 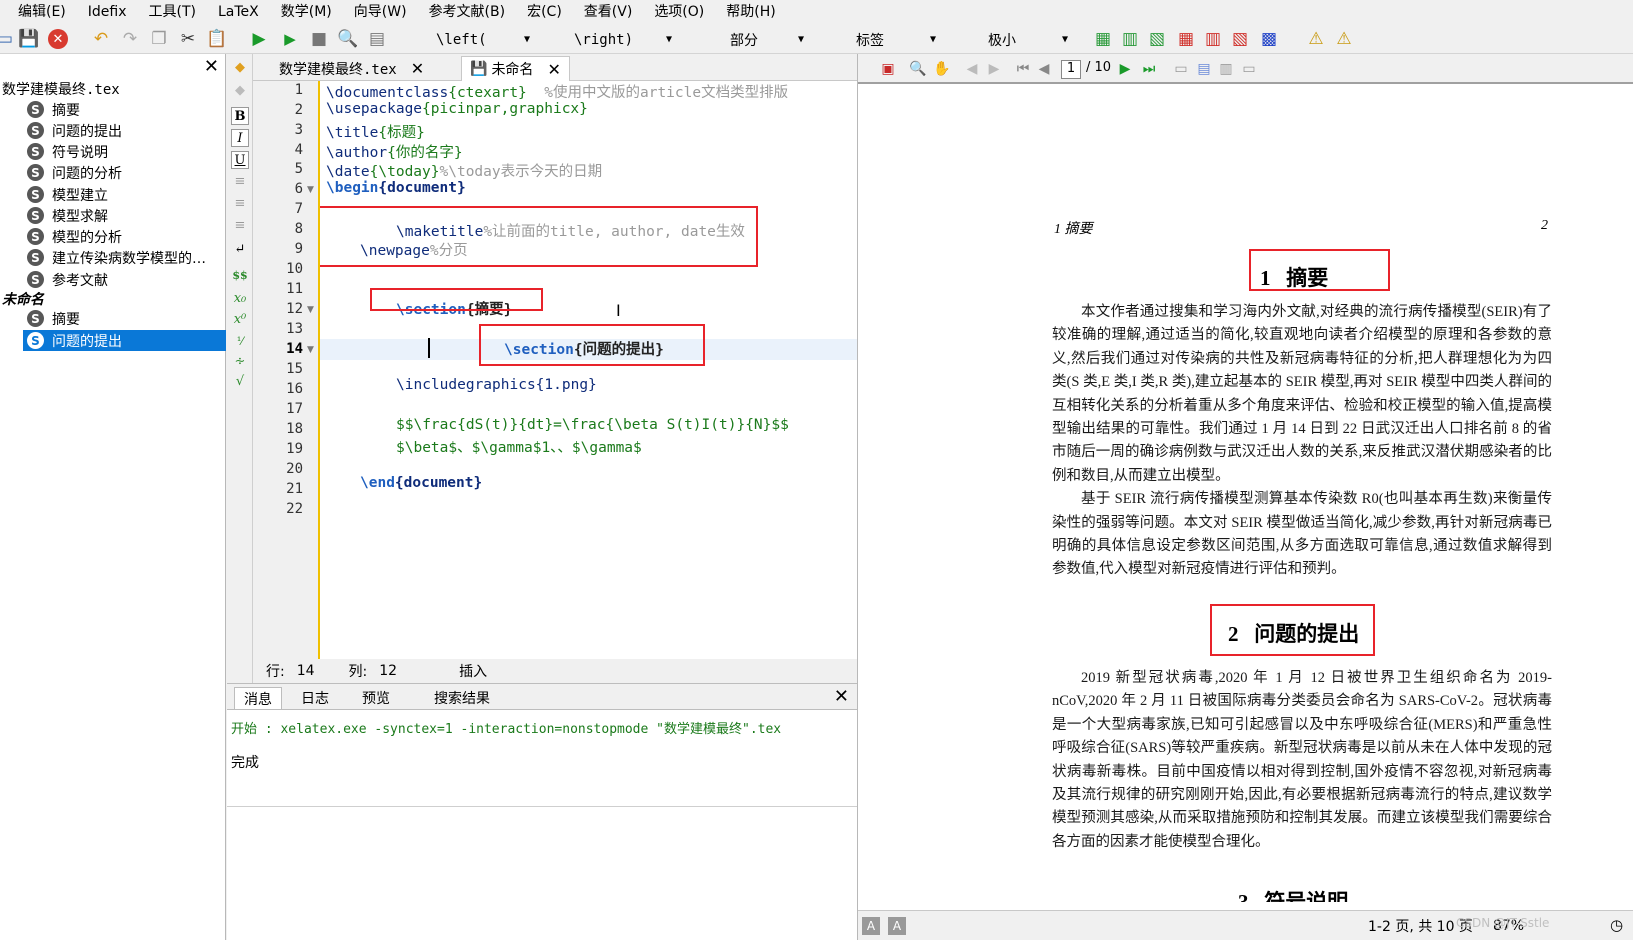 What do you see at coordinates (462, 698) in the screenshot?
I see `tab-search-results: 搜索结果` at bounding box center [462, 698].